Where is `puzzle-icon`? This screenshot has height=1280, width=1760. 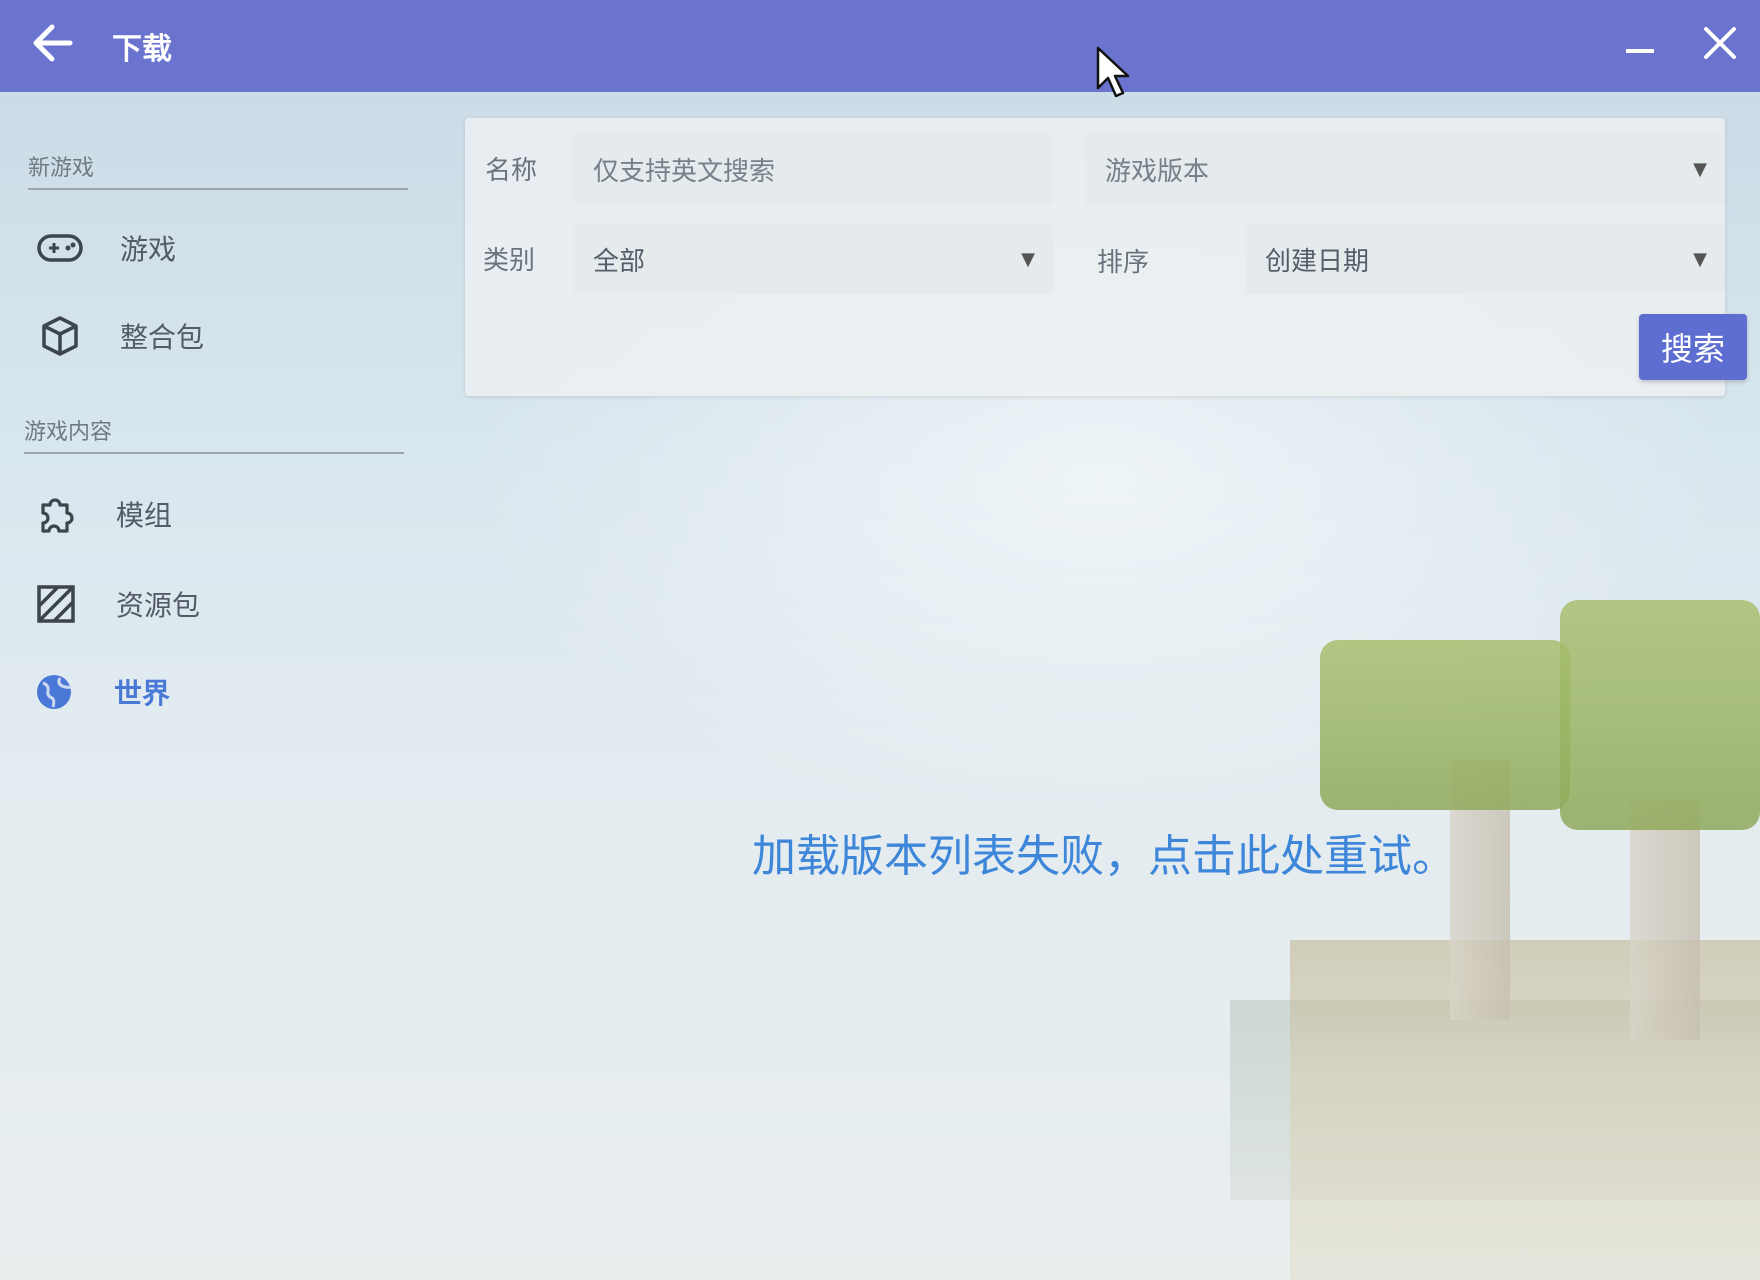 puzzle-icon is located at coordinates (56, 514).